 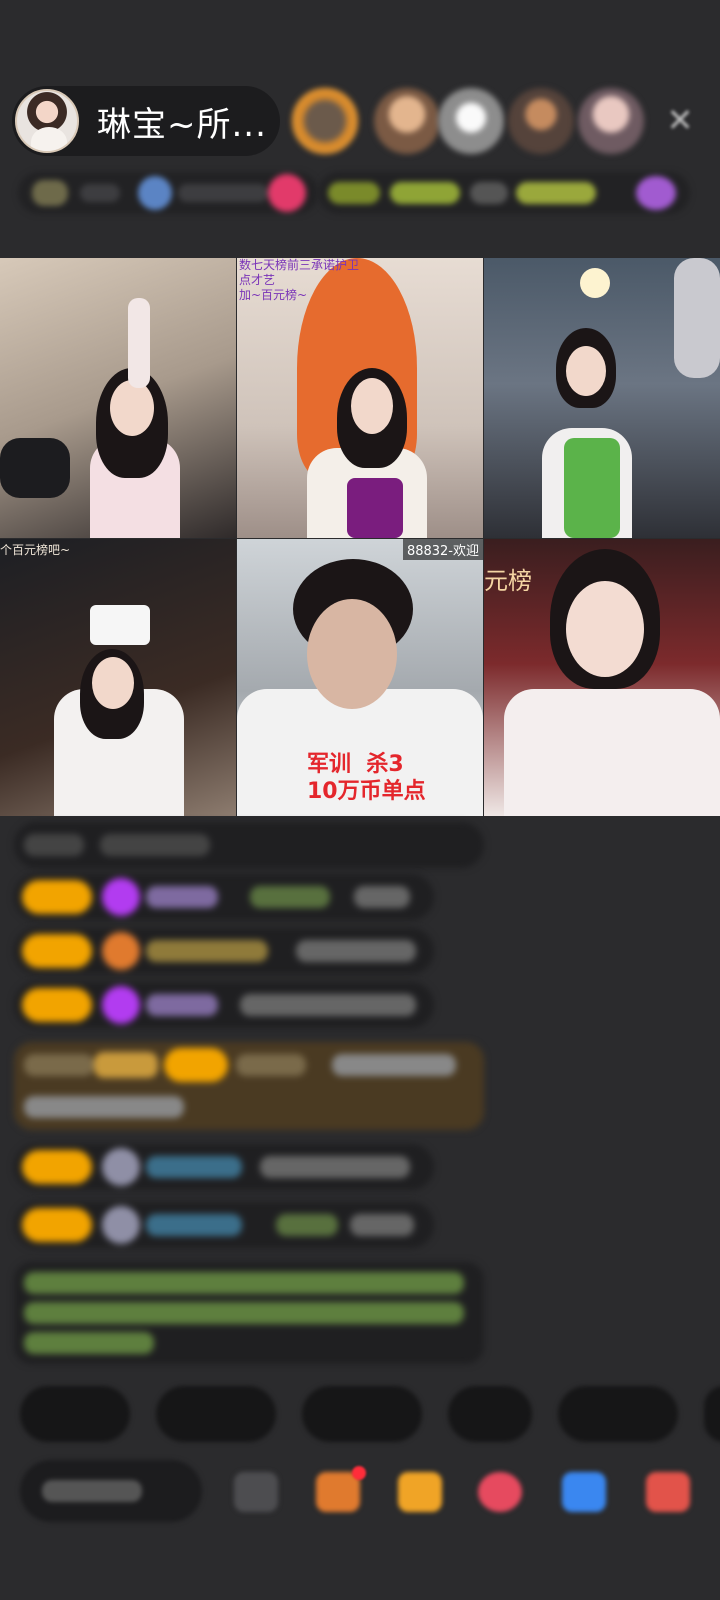 What do you see at coordinates (118, 677) in the screenshot?
I see `video-tile: 个百元榜吧~` at bounding box center [118, 677].